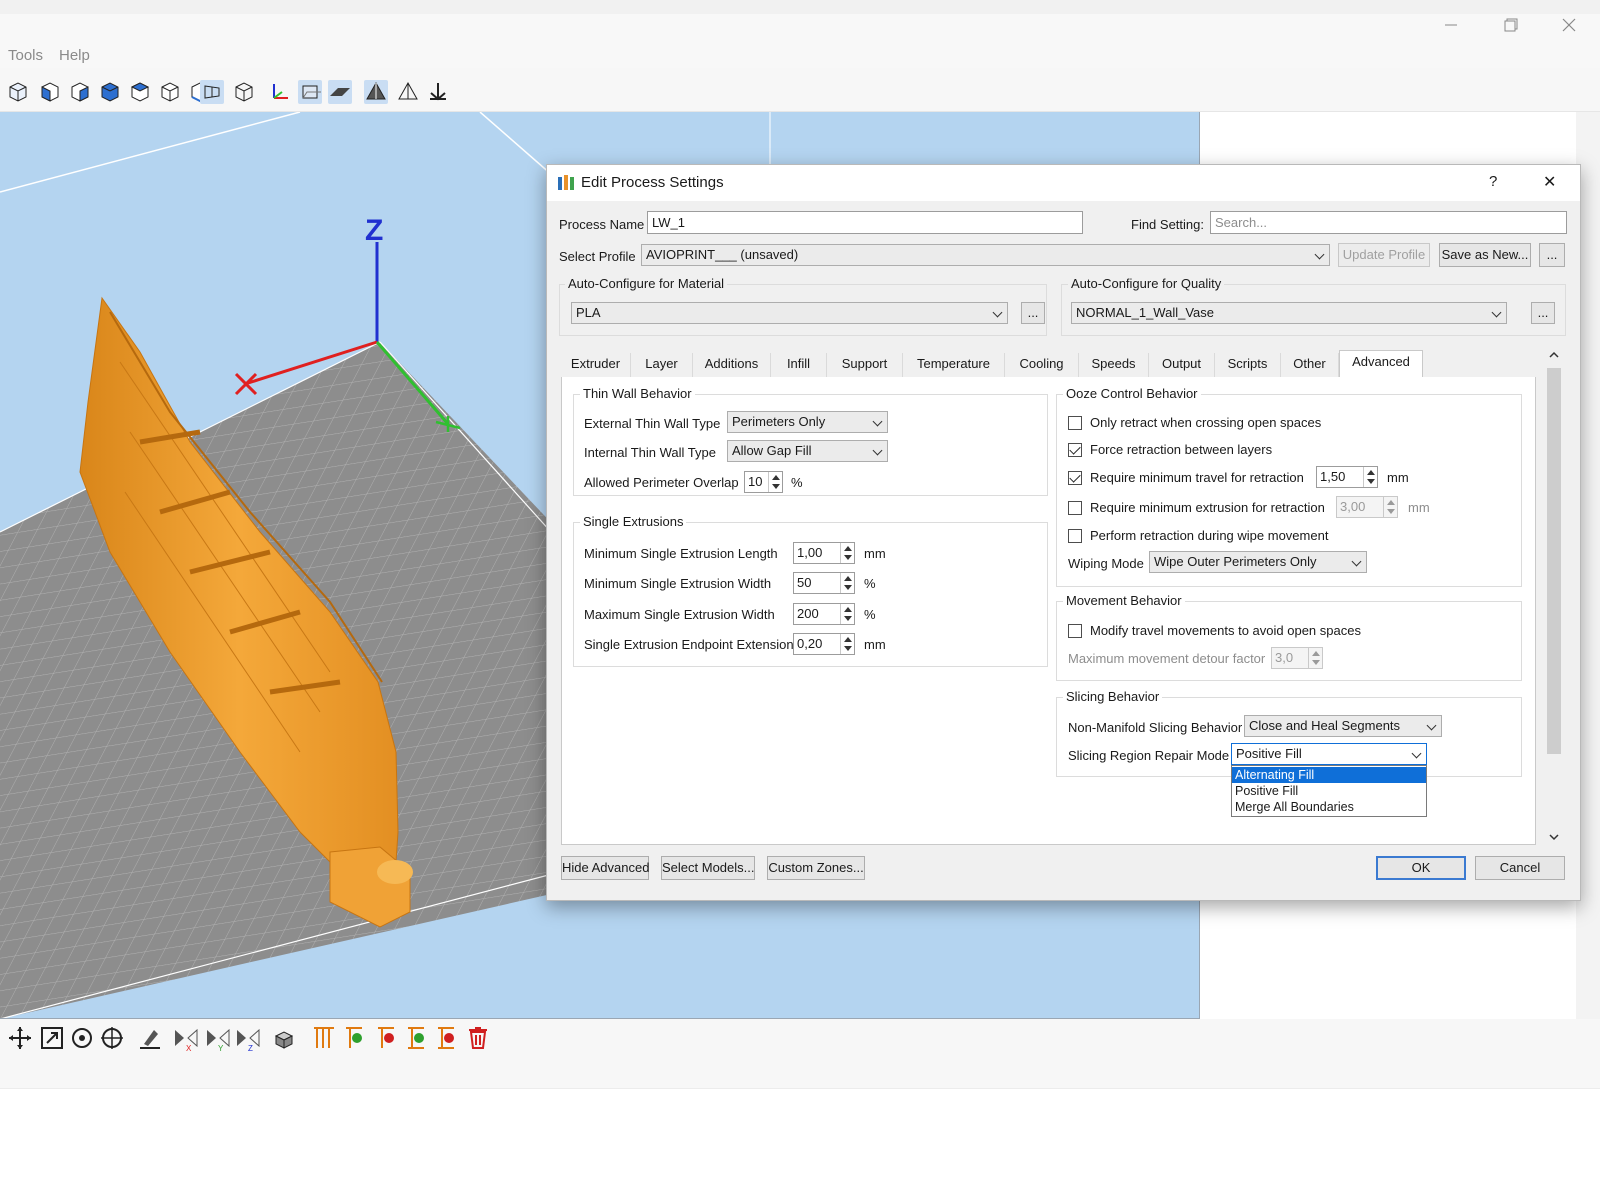  I want to click on detour-factor-spinbox: 3,0, so click(1297, 658).